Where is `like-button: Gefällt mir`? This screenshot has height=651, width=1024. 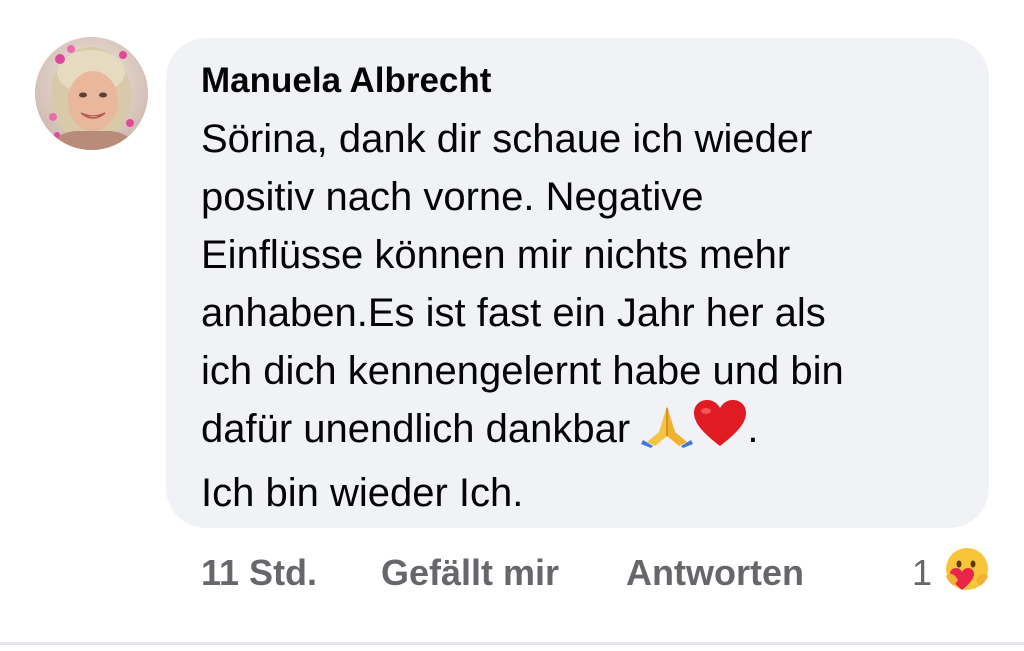 like-button: Gefällt mir is located at coordinates (470, 573).